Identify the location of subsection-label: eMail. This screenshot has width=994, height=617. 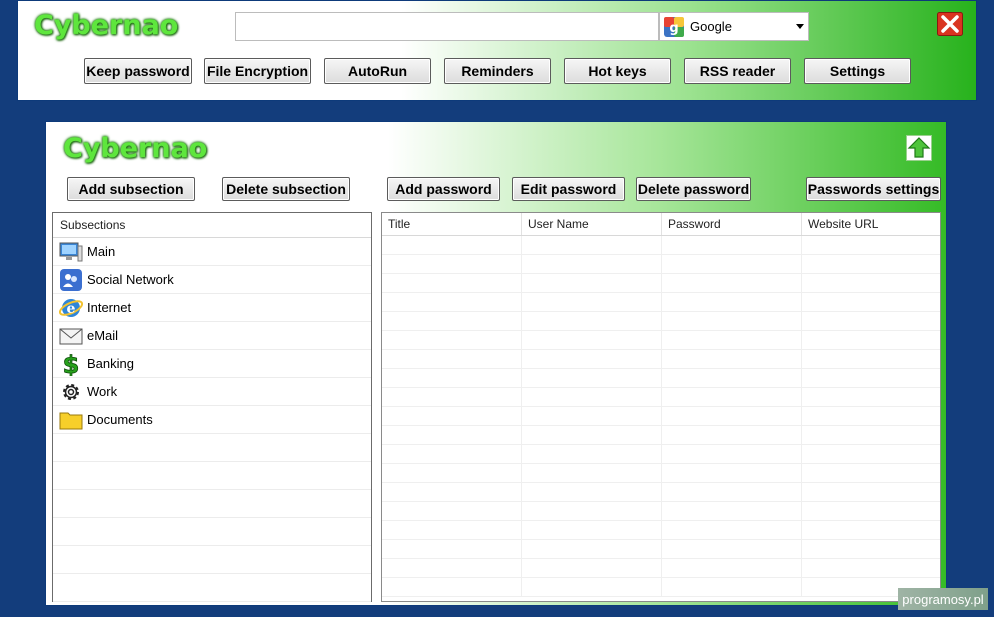
(103, 335).